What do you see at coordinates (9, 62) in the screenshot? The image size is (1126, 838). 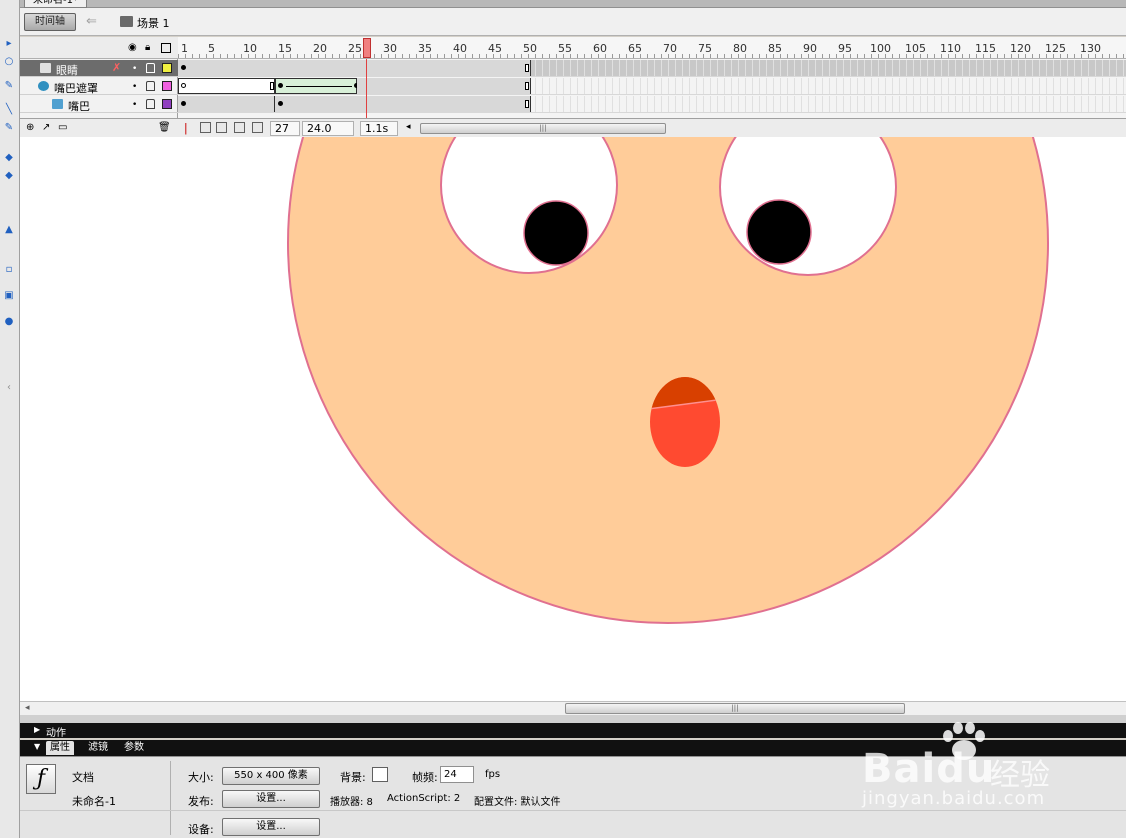 I see `lasso-tool-icon: ○` at bounding box center [9, 62].